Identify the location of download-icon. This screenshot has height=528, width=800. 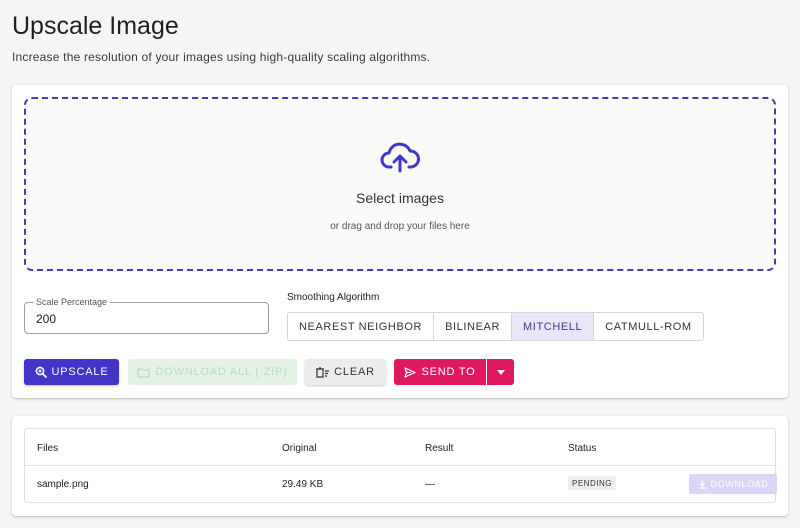
(702, 484).